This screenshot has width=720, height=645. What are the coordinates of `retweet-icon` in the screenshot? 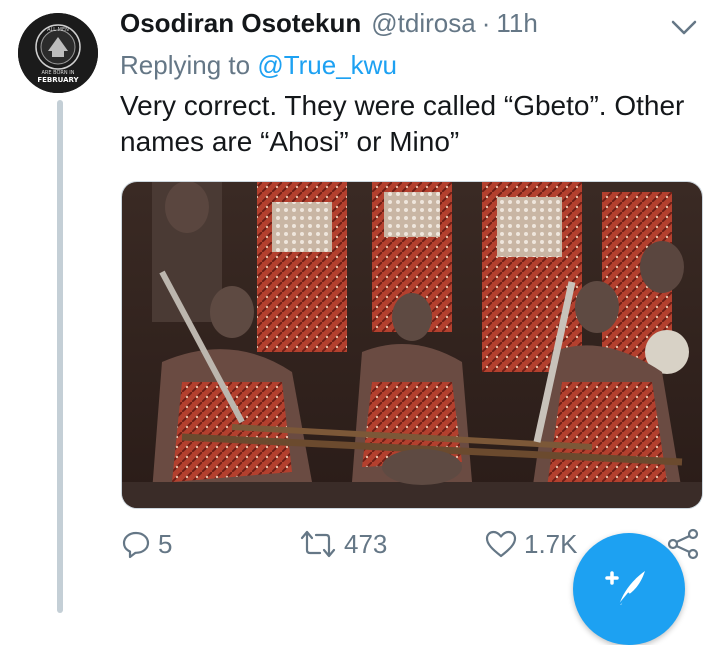 It's located at (318, 544).